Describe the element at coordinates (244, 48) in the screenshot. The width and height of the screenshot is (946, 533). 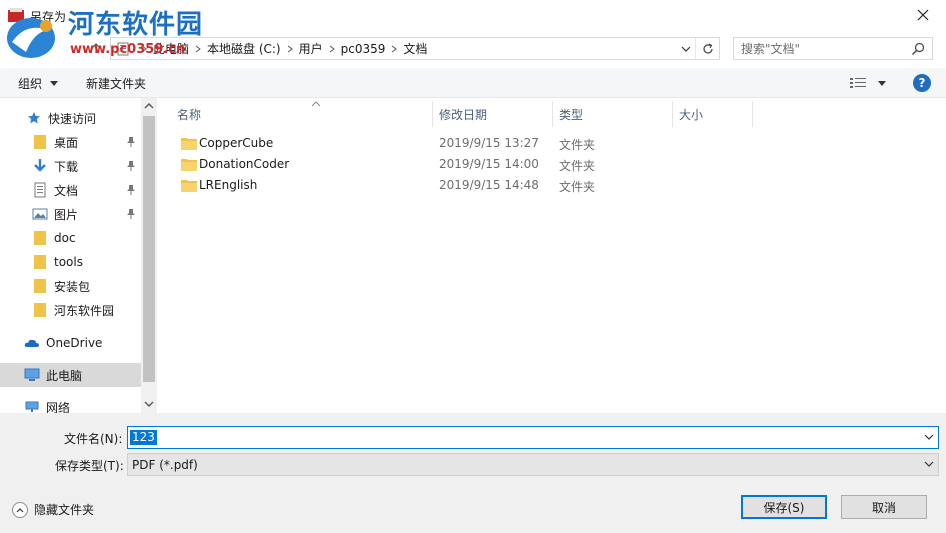
I see `breadcrumb-local-disk: 本地磁盘 (C:)` at that location.